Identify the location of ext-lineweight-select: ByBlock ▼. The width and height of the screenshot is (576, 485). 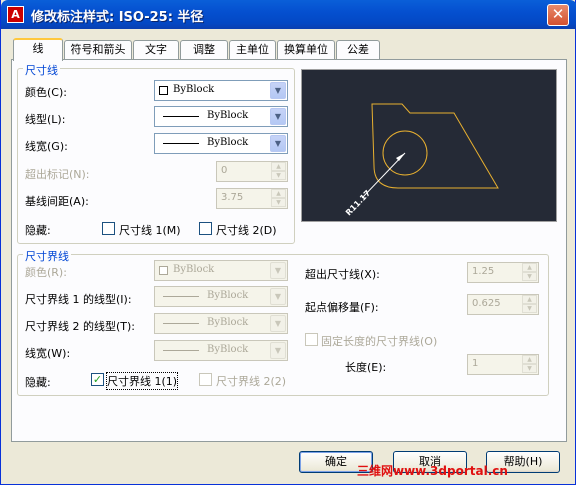
(221, 350).